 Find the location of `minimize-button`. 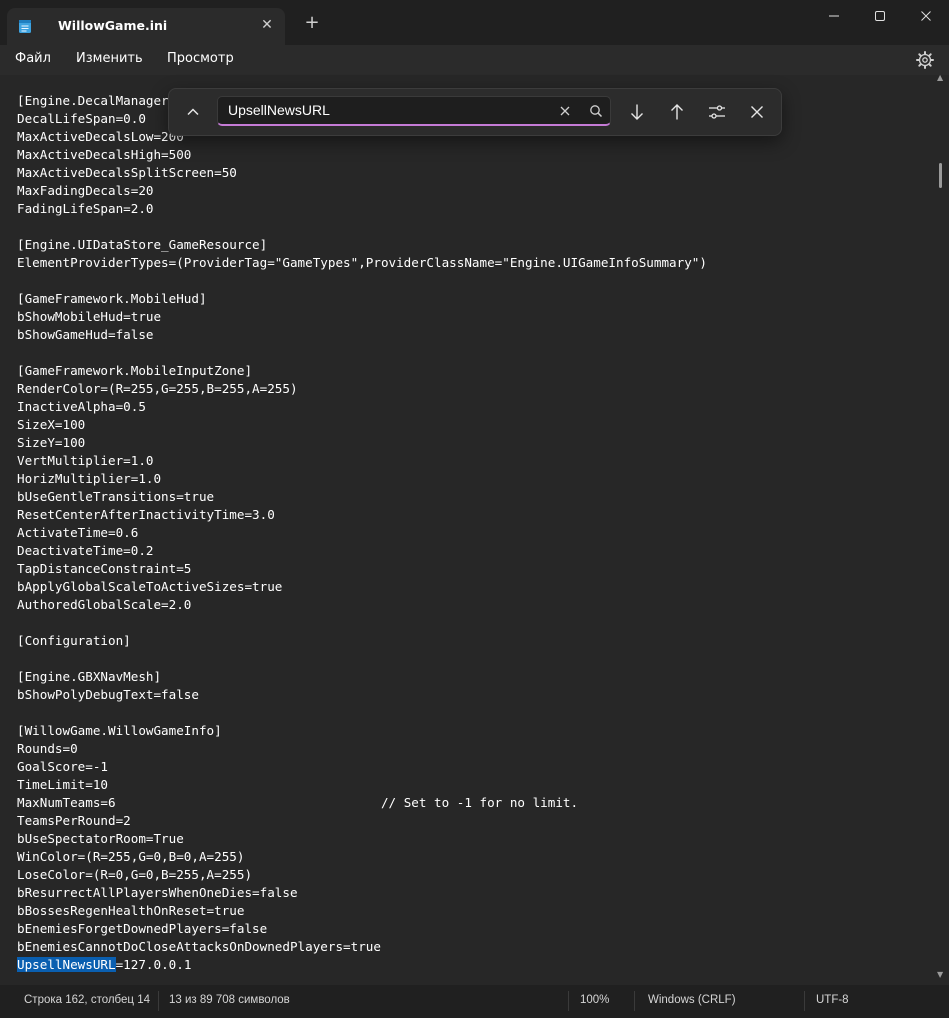

minimize-button is located at coordinates (834, 16).